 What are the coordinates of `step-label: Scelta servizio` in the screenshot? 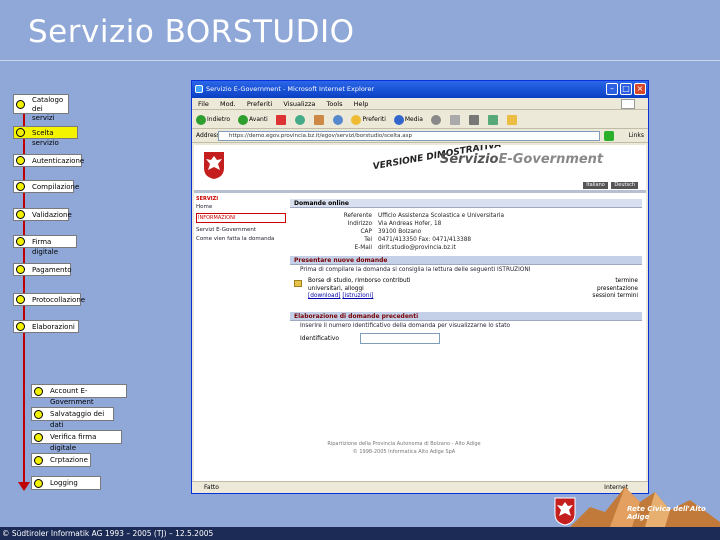 It's located at (45, 138).